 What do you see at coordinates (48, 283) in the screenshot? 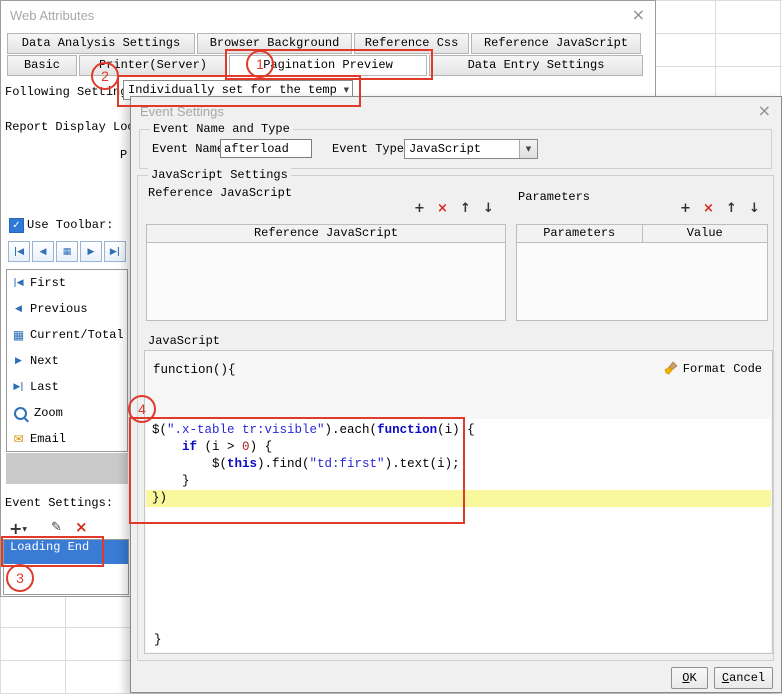
I see `list-item-label: First` at bounding box center [48, 283].